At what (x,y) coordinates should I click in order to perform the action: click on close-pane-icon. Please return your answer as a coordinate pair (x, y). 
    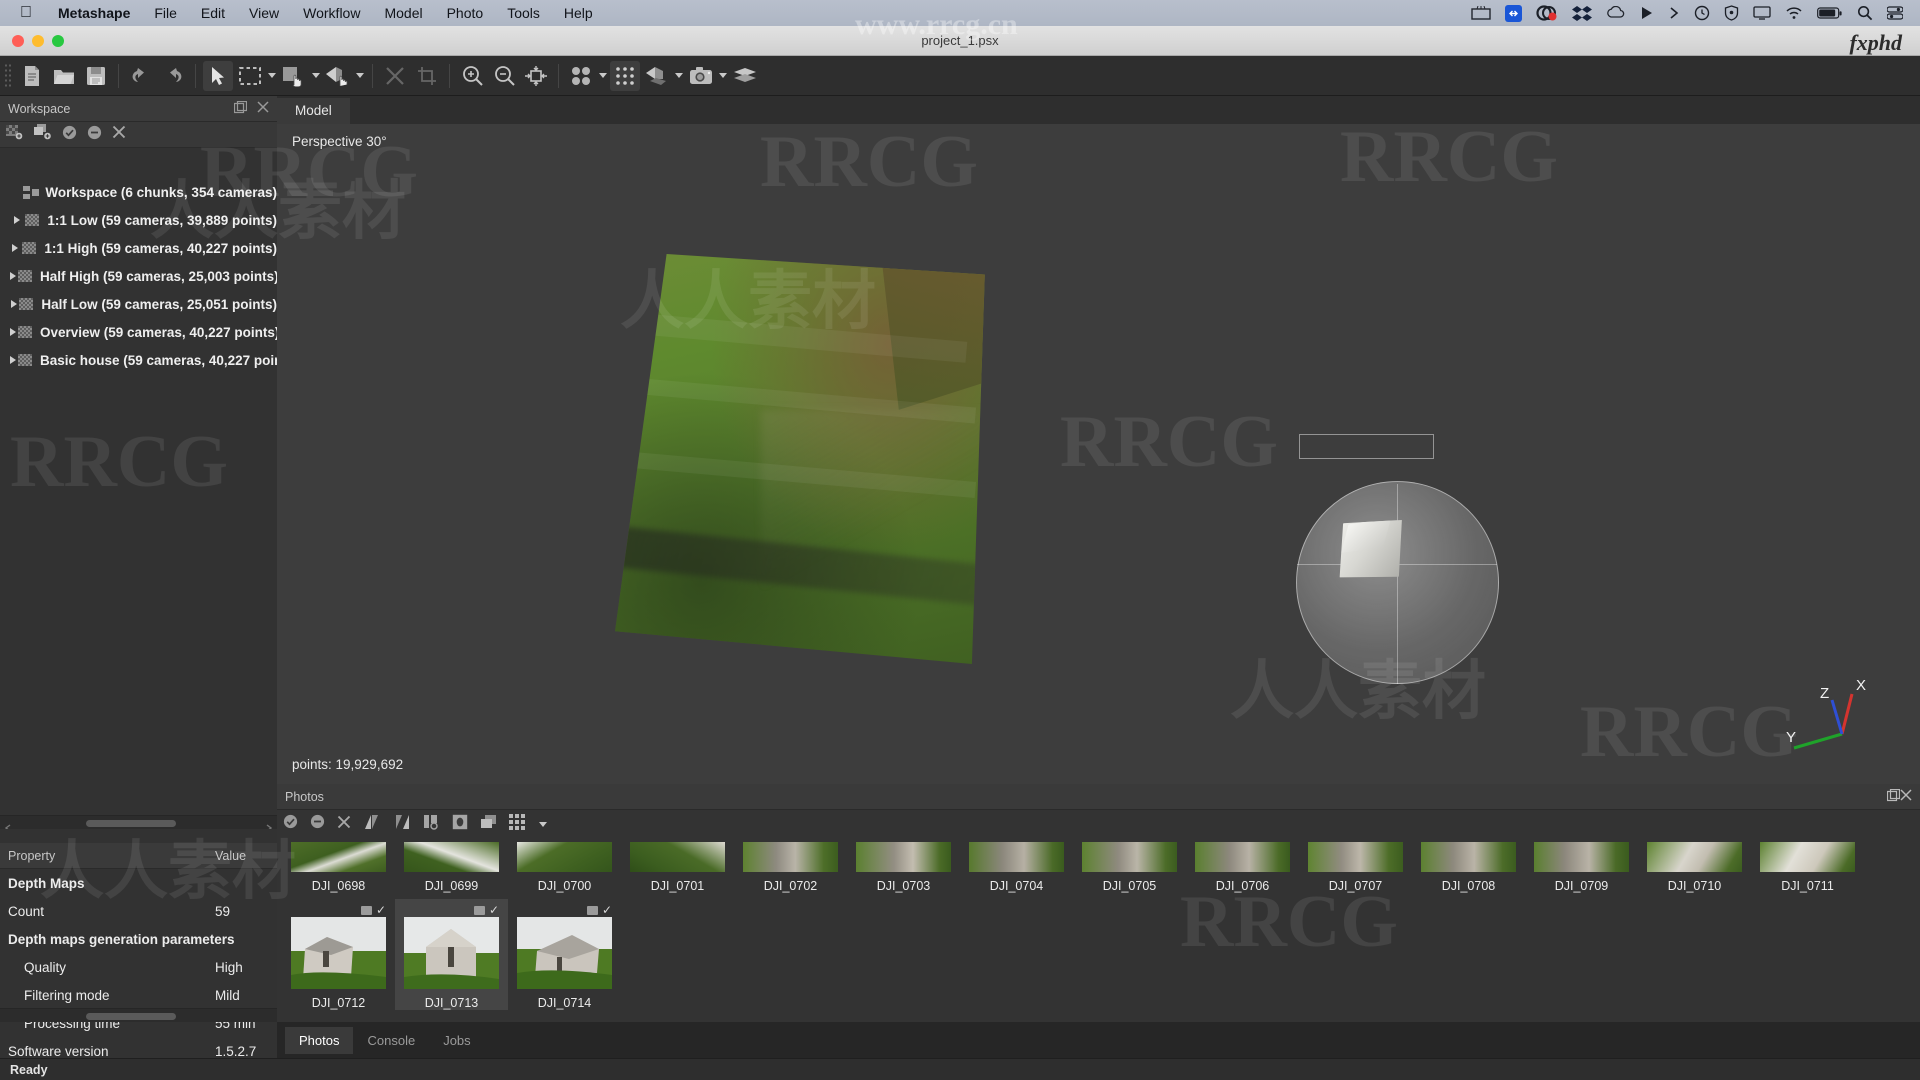
    Looking at the image, I should click on (1906, 796).